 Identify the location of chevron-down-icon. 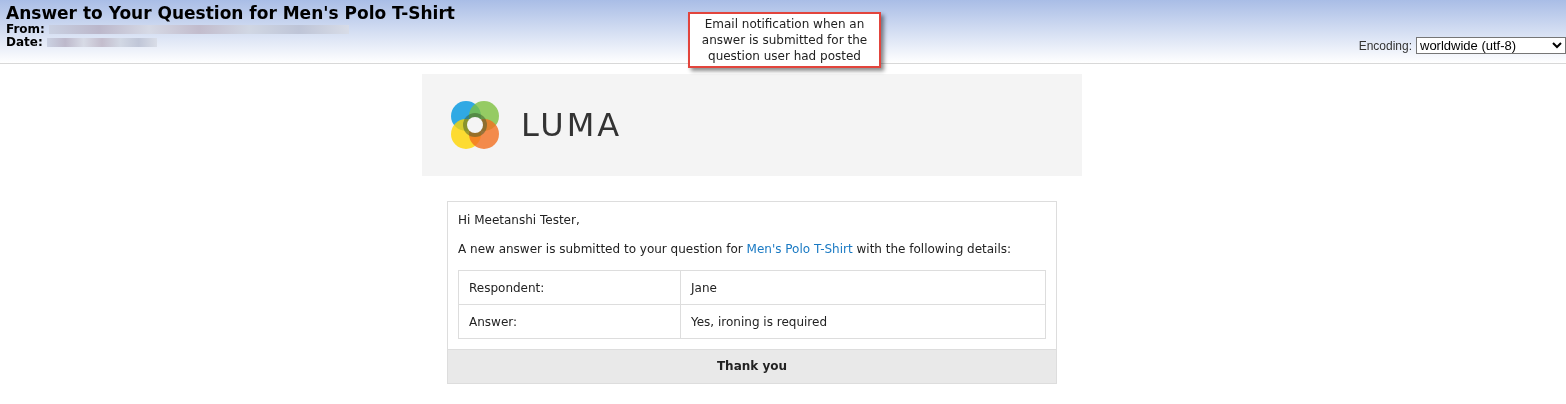
(1557, 45).